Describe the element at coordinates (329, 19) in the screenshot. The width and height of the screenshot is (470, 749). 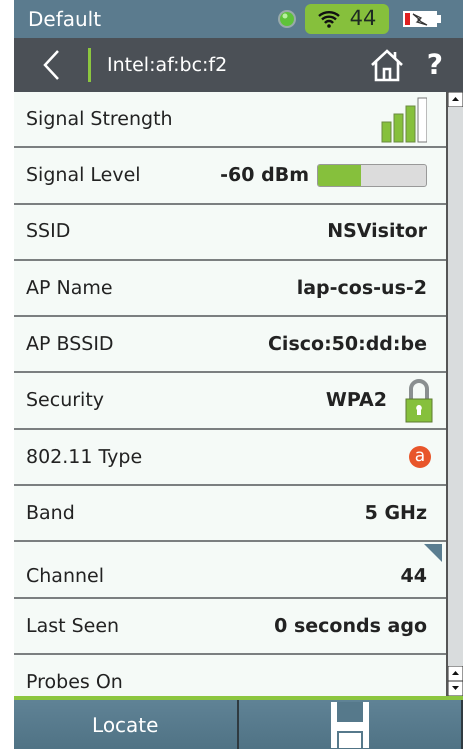
I see `wifi-icon` at that location.